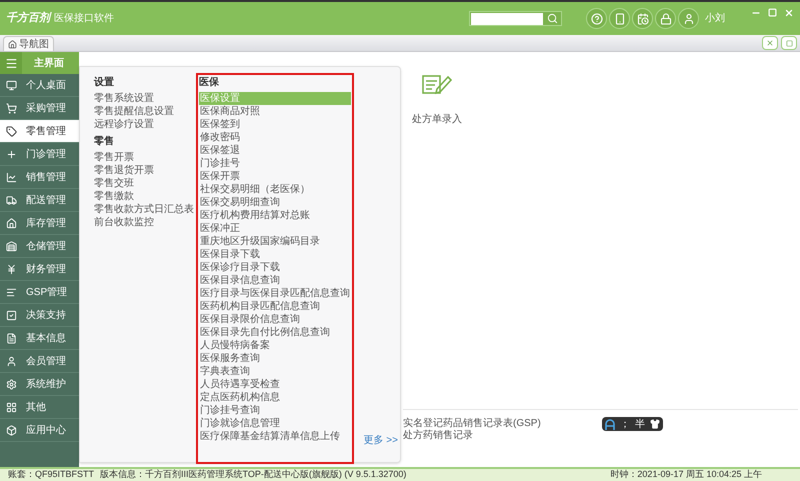 This screenshot has height=481, width=800. What do you see at coordinates (253, 474) in the screenshot?
I see `version-info: 版本信息：千方百剂III医药管理系统TOP-配送中心版(旗舰版) (V 9.5.1.32700)` at bounding box center [253, 474].